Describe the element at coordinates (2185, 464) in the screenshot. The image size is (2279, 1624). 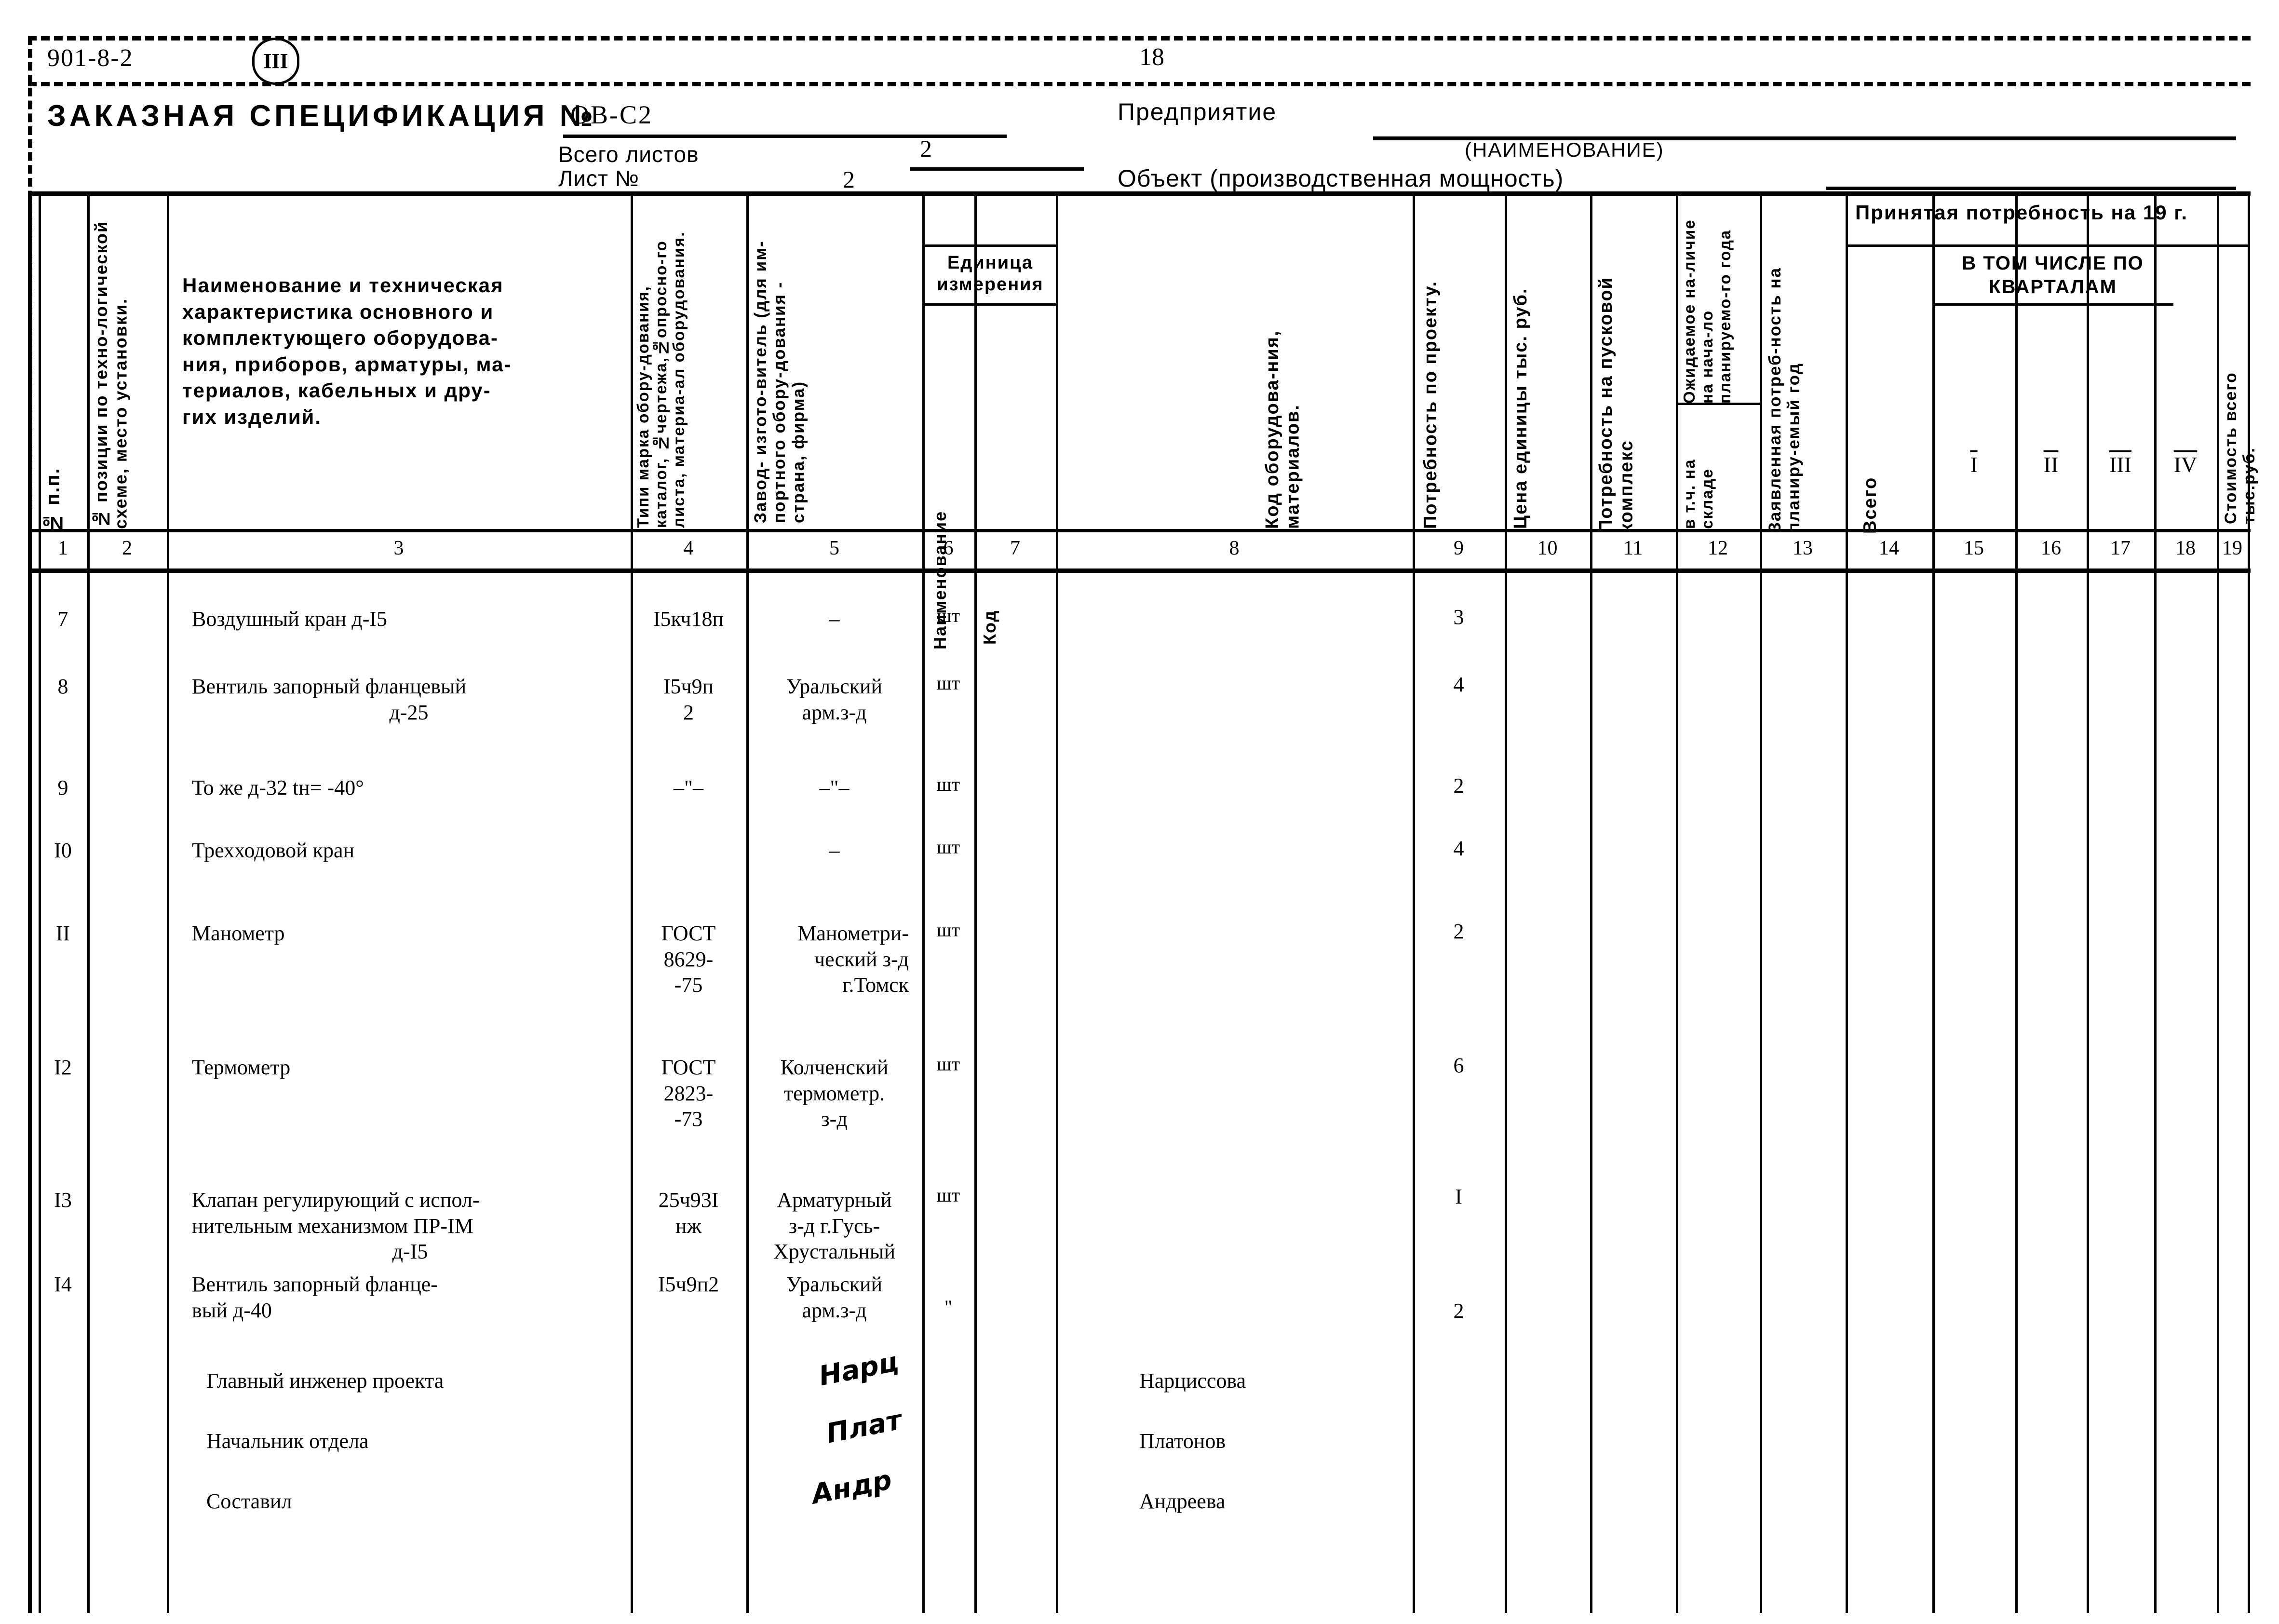
I see `header-col-18: IV` at that location.